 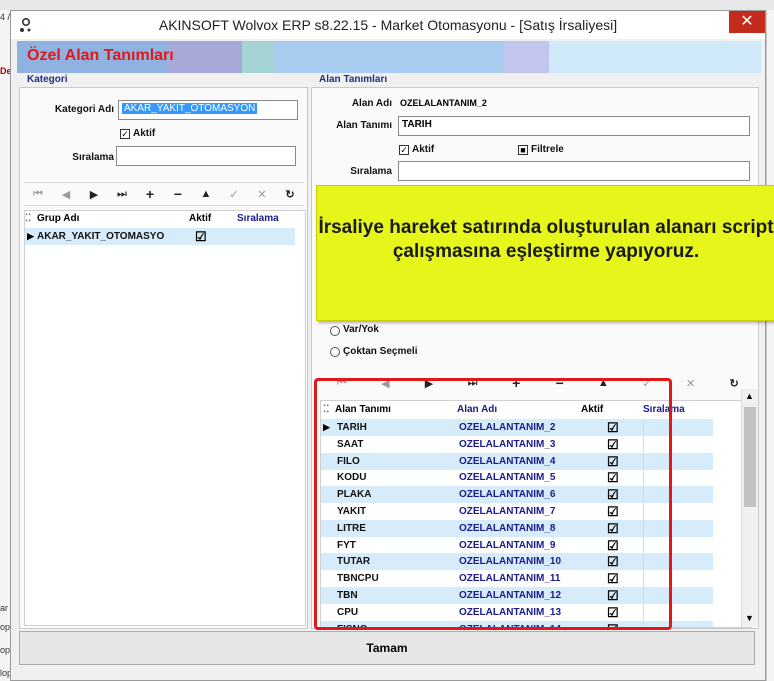 I want to click on add-record-button: +, so click(x=150, y=194).